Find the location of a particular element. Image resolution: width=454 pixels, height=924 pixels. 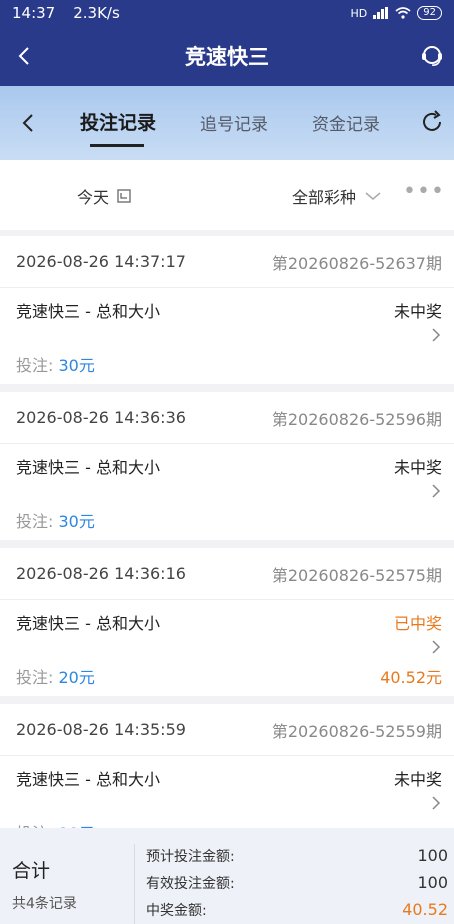

tab-fund-records: 资金记录 is located at coordinates (346, 122).